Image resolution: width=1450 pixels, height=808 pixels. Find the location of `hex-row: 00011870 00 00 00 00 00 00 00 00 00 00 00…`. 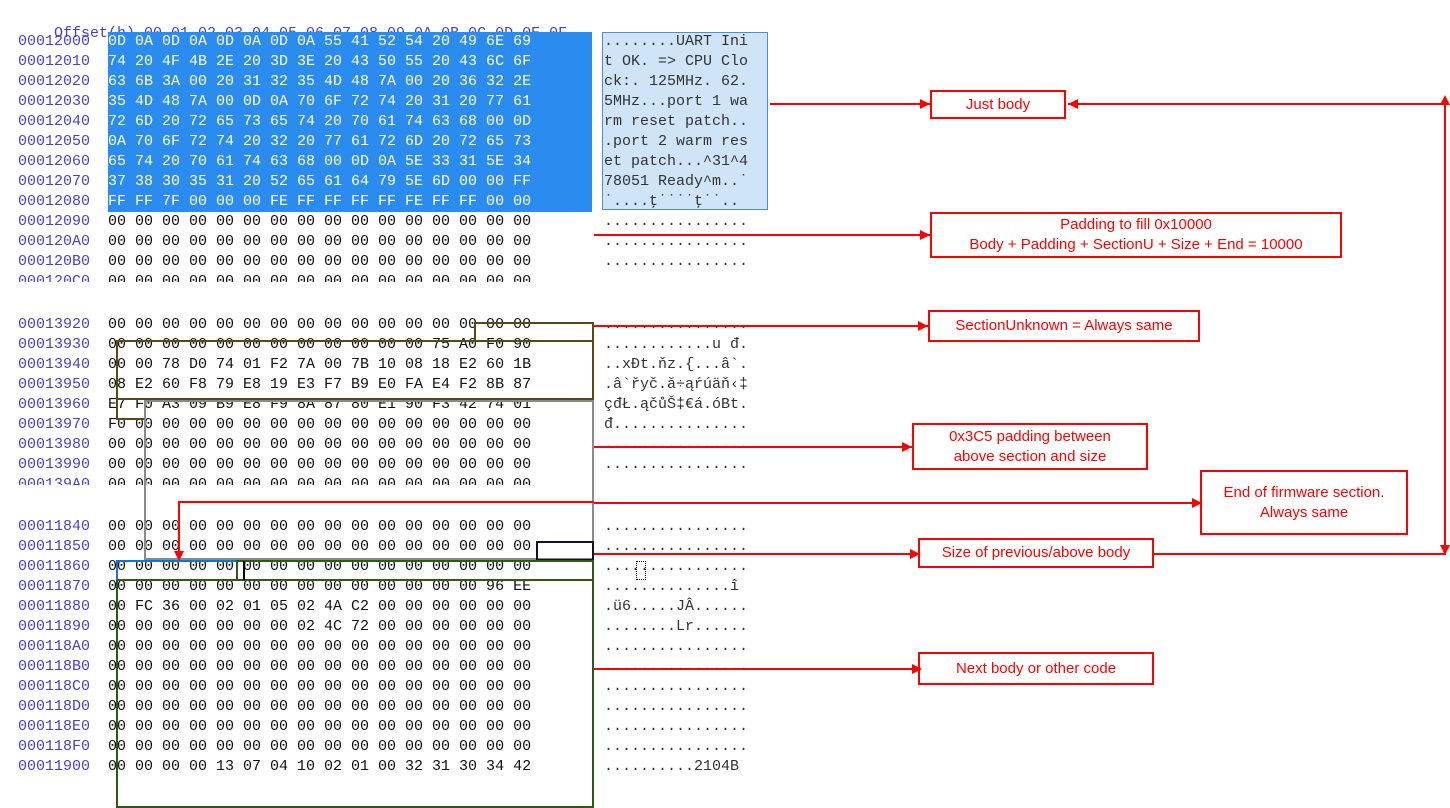

hex-row: 00011870 00 00 00 00 00 00 00 00 00 00 00… is located at coordinates (265, 587).